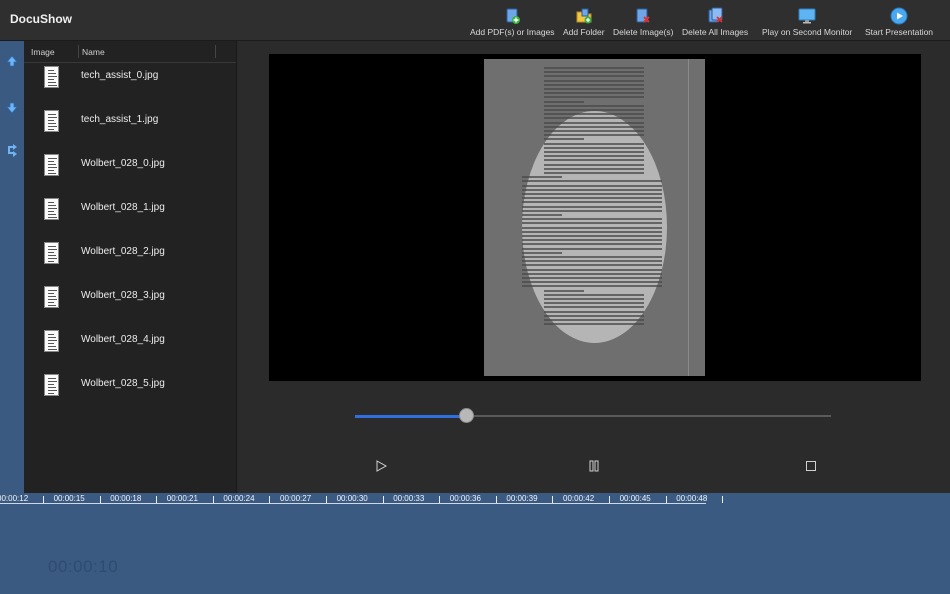  I want to click on start-presentation-button: Start Presentation, so click(899, 22).